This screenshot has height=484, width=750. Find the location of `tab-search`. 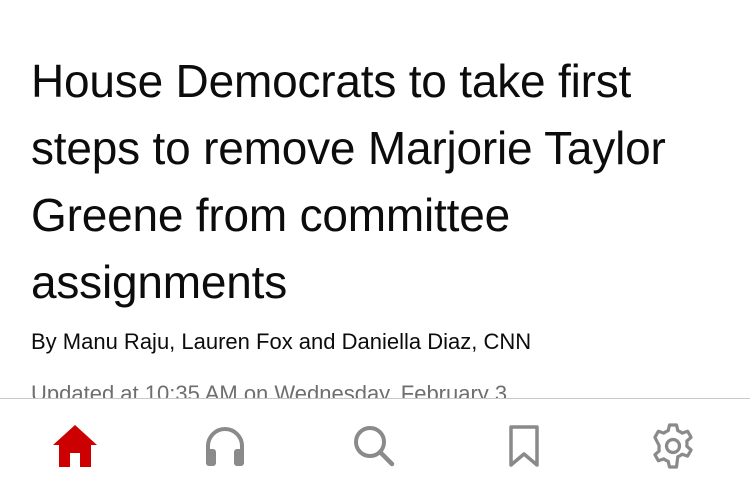

tab-search is located at coordinates (374, 446).